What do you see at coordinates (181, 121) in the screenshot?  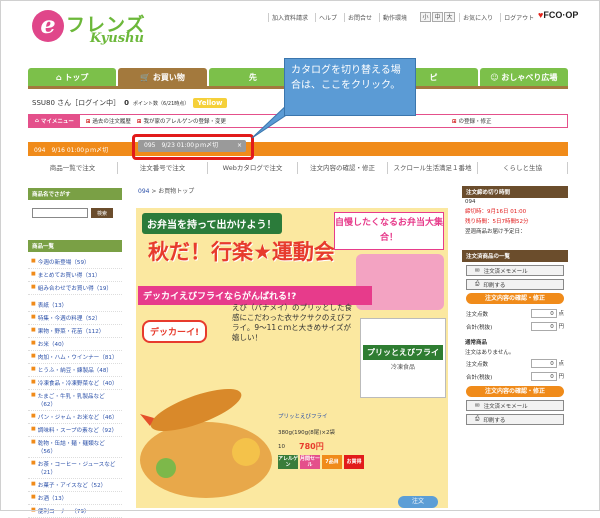 I see `my-menu-item-allergen: ⊞ 我が家のアレルゲンの登録・変更` at bounding box center [181, 121].